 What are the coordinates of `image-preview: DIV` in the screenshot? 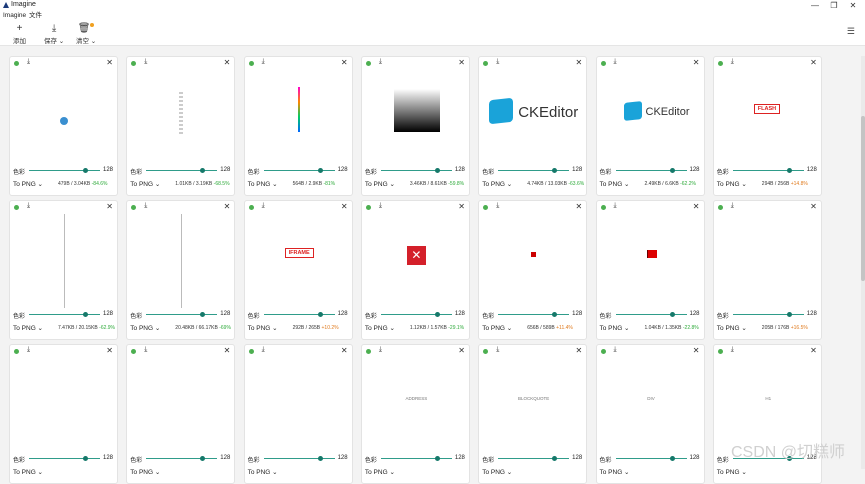 It's located at (650, 405).